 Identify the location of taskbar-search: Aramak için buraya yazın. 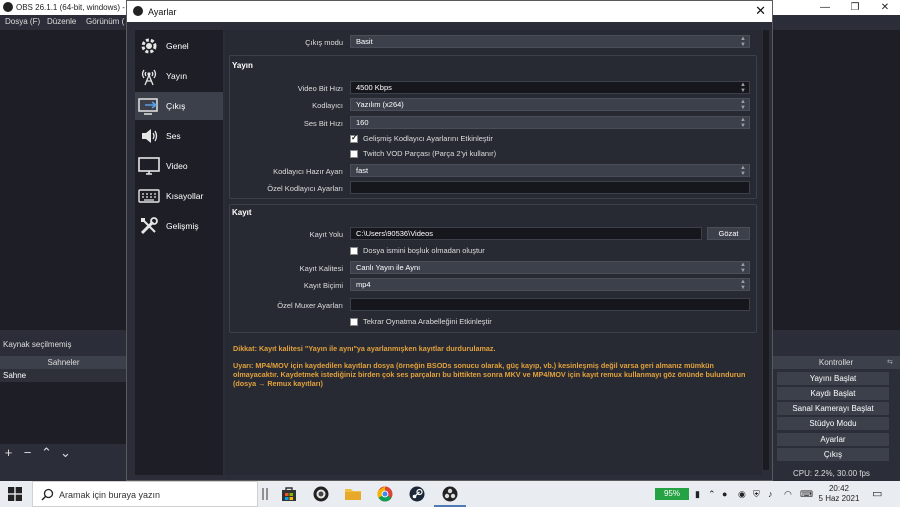
(145, 494).